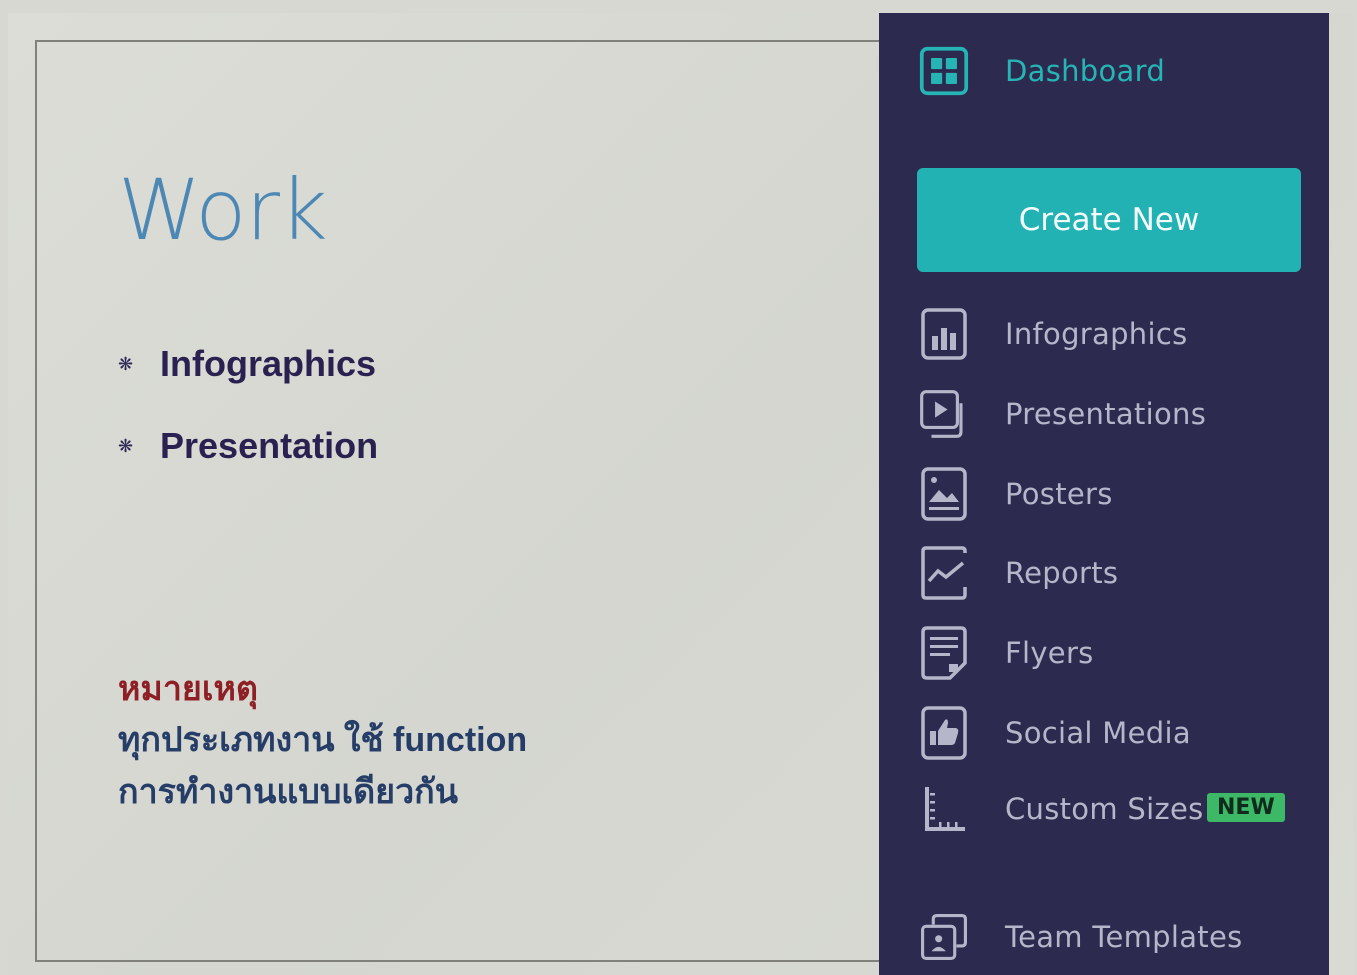 This screenshot has width=1357, height=975. I want to click on sidebar-item-posters: Posters, so click(1104, 494).